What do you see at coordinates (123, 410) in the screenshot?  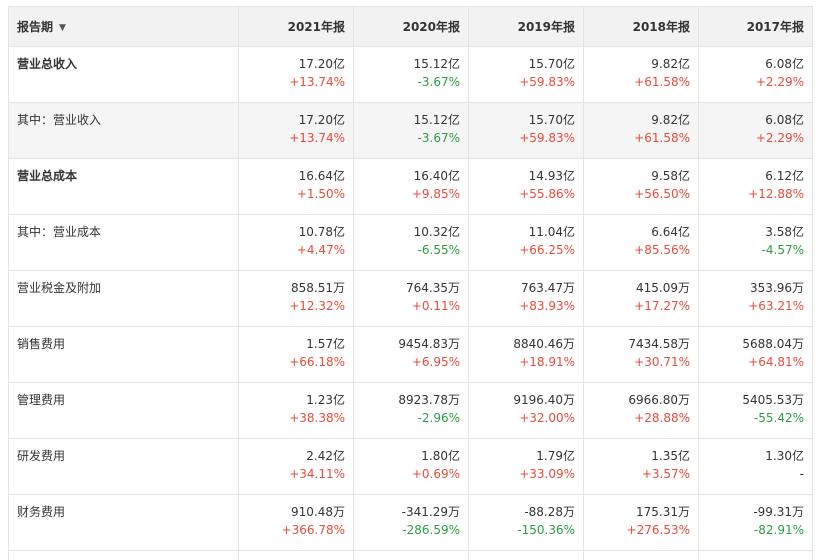 I see `row-label: 管理费用` at bounding box center [123, 410].